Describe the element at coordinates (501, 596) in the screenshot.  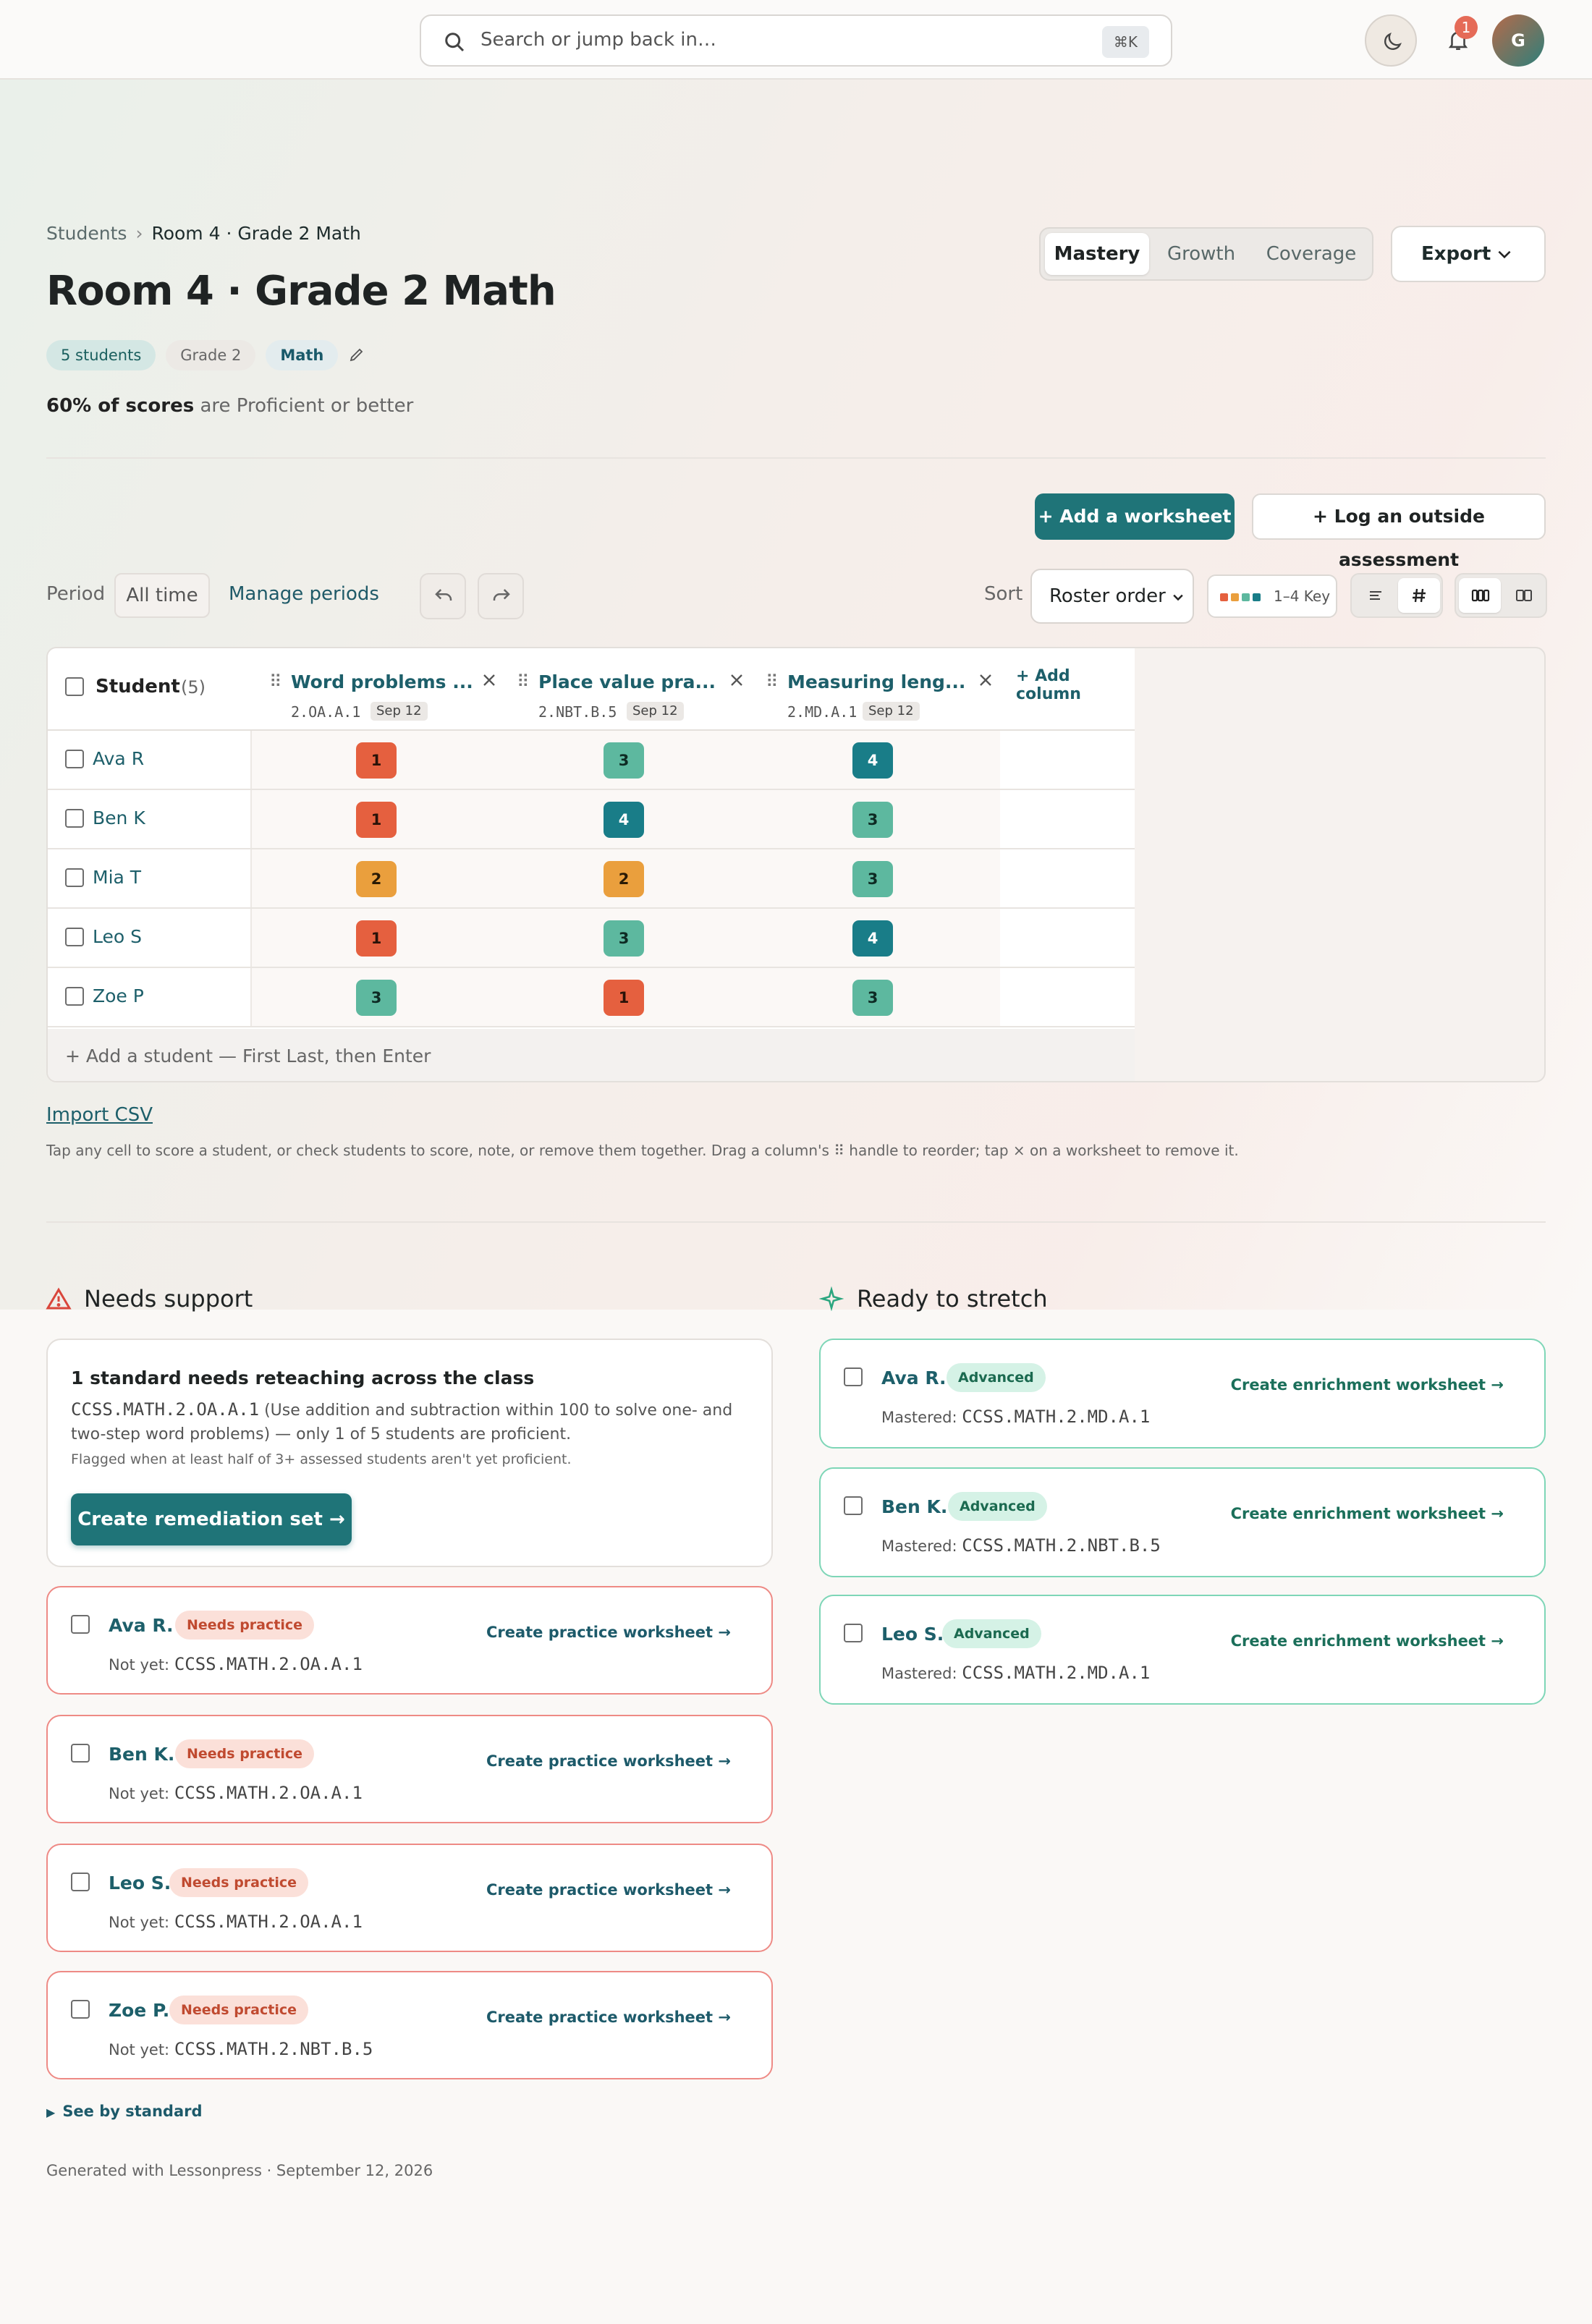
I see `redo-button` at that location.